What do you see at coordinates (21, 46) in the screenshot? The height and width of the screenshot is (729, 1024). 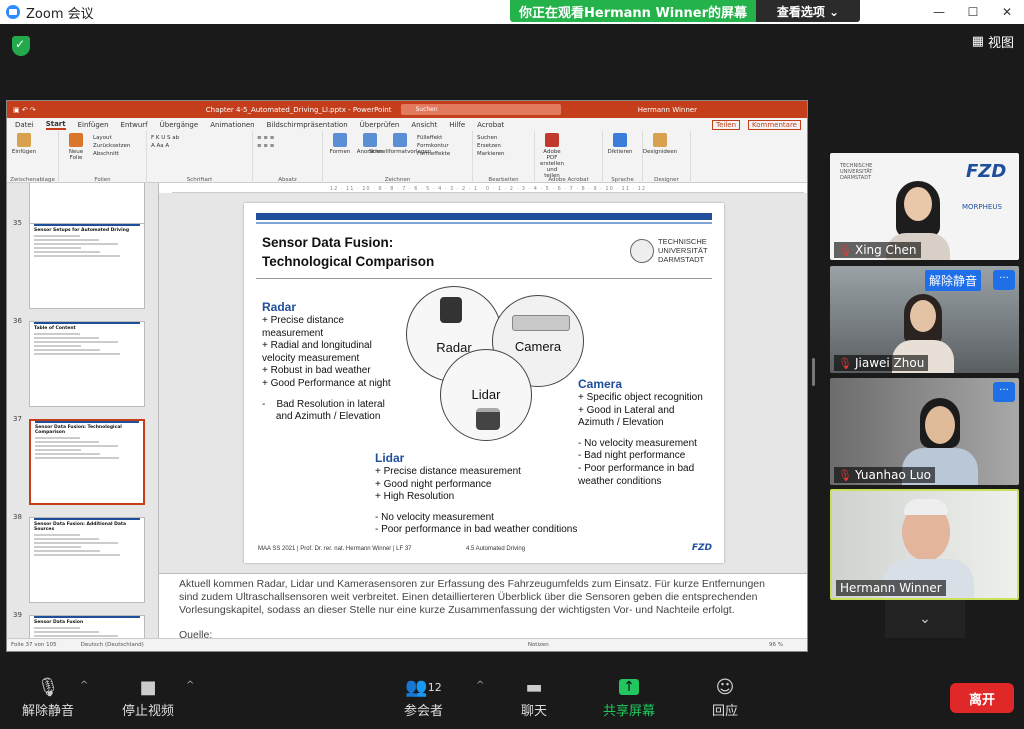 I see `security-shield-icon` at bounding box center [21, 46].